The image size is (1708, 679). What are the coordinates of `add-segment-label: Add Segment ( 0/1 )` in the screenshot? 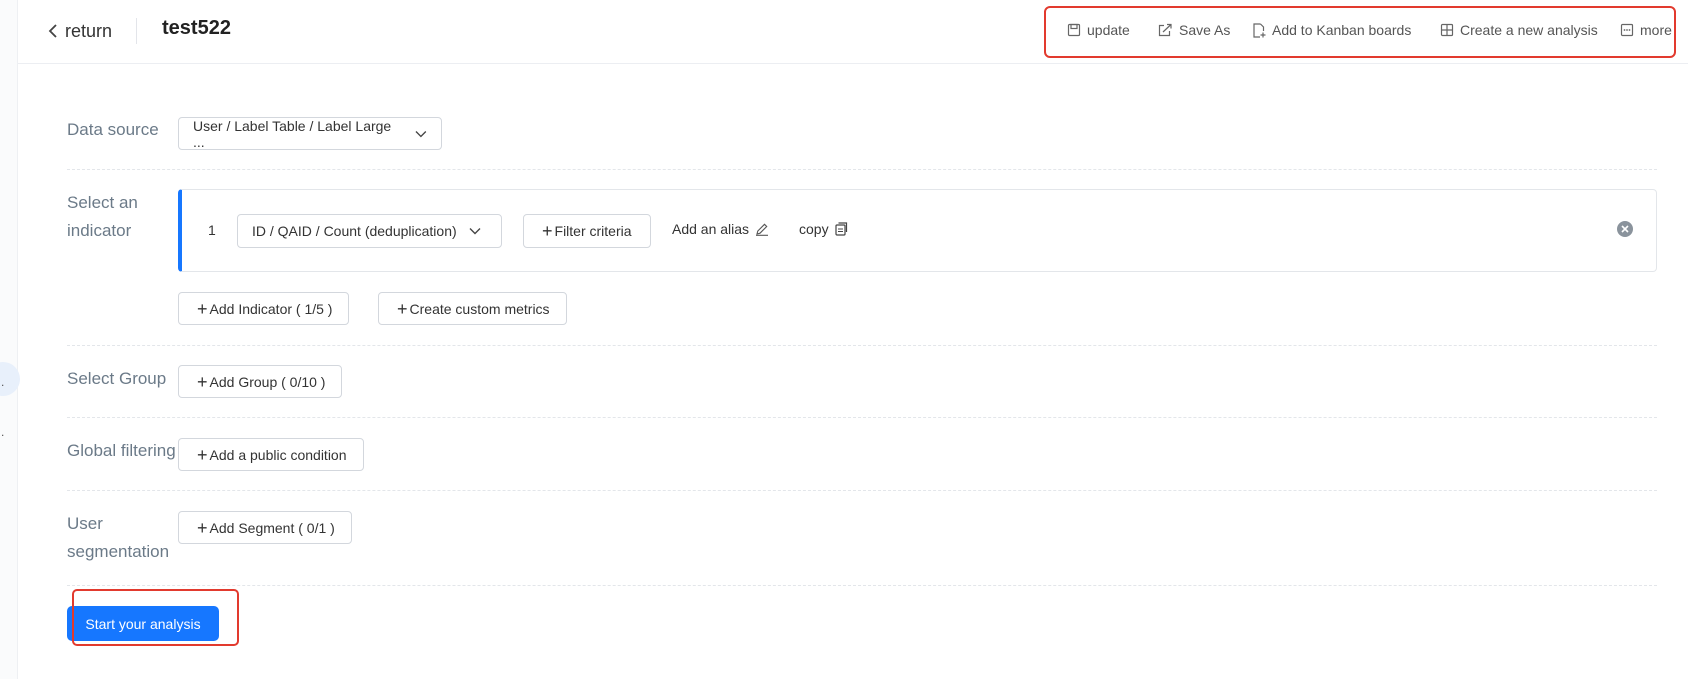 It's located at (272, 527).